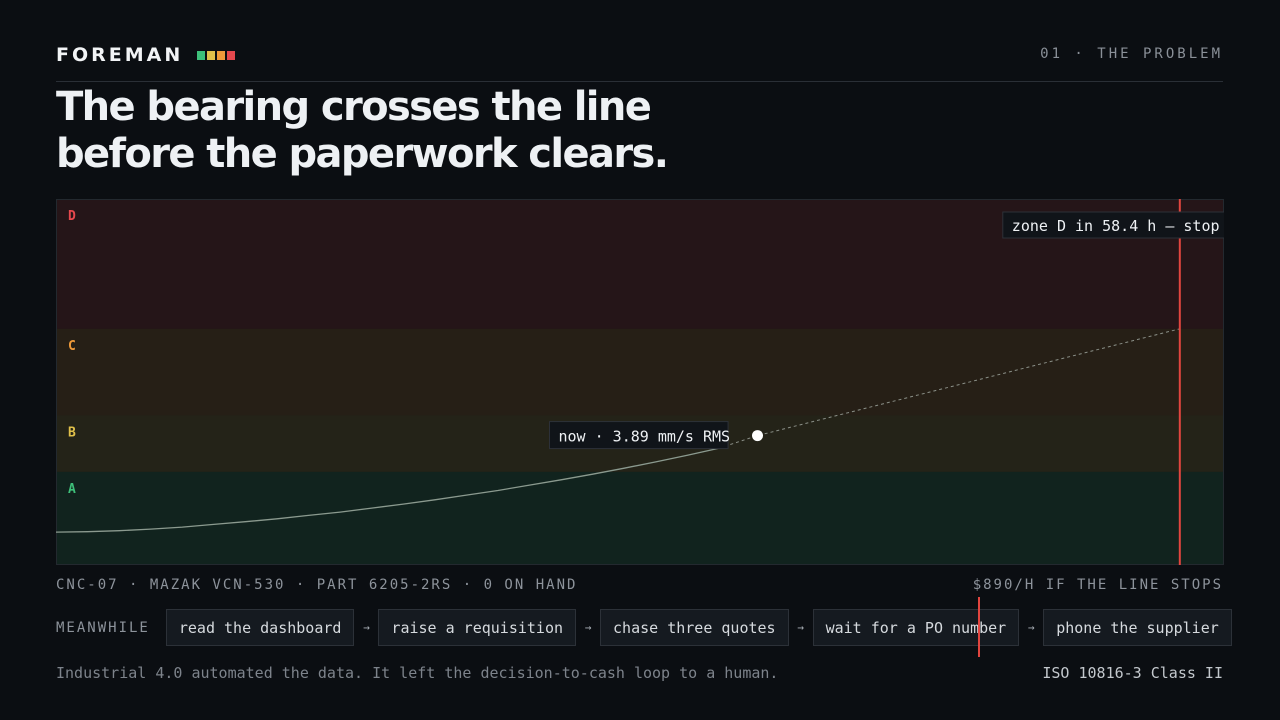 This screenshot has width=1280, height=720. I want to click on brand-bar-a, so click(201, 55).